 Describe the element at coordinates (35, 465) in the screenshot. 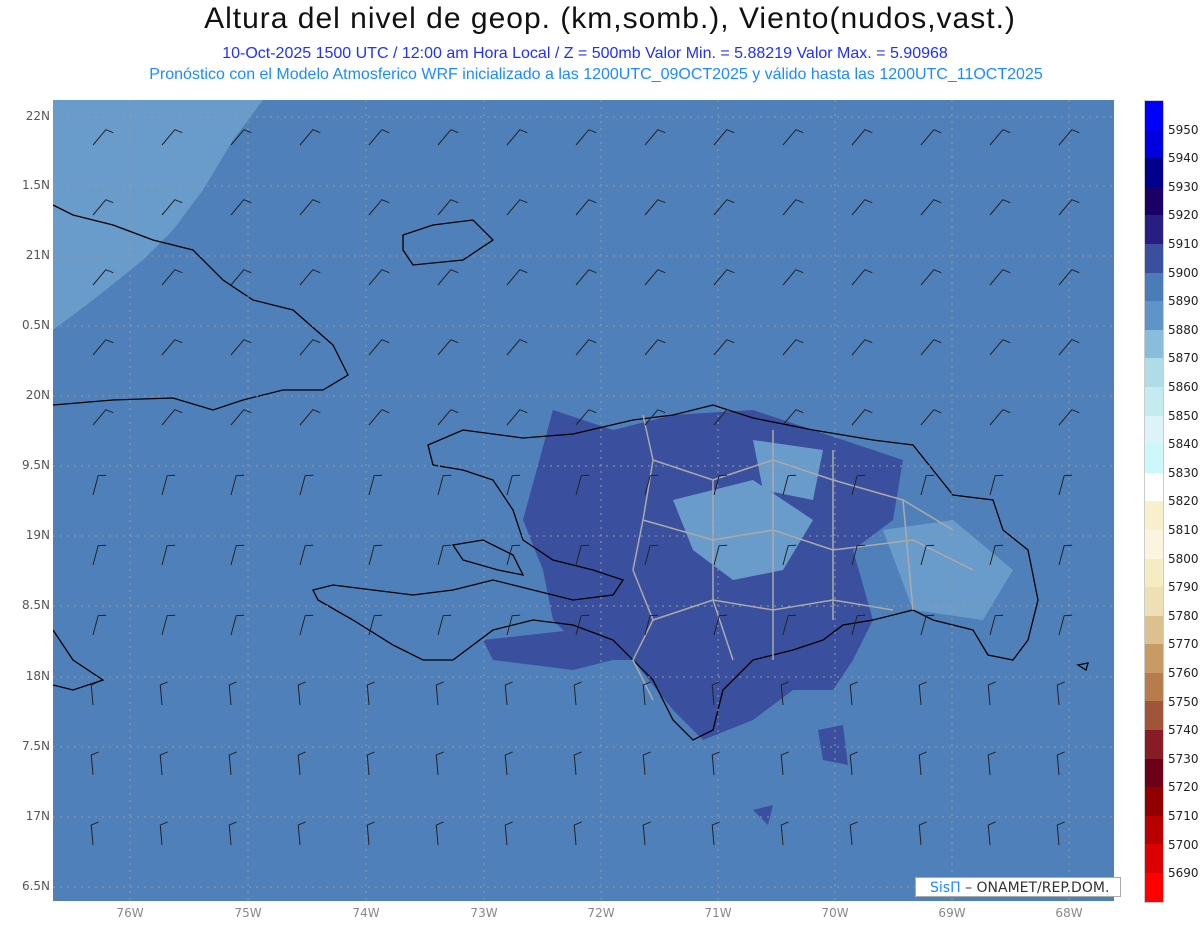

I see `lat-label: 9.5N` at that location.